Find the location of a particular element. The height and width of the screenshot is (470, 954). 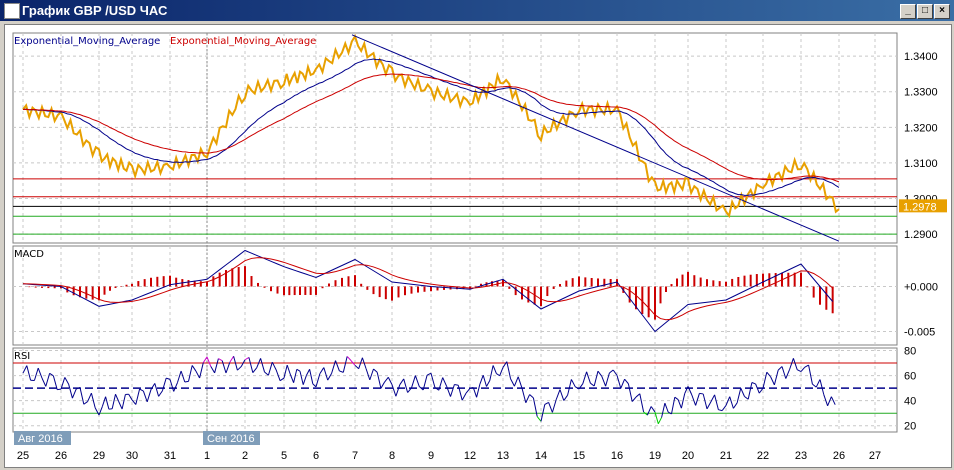

month-label: Сен 2016 is located at coordinates (231, 439).